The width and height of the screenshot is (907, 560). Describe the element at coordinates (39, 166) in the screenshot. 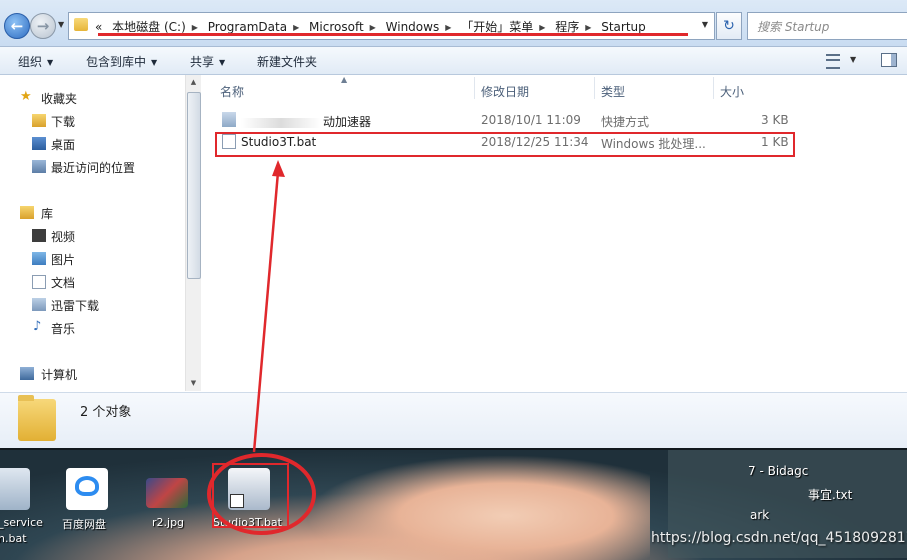

I see `recent-places-icon` at that location.